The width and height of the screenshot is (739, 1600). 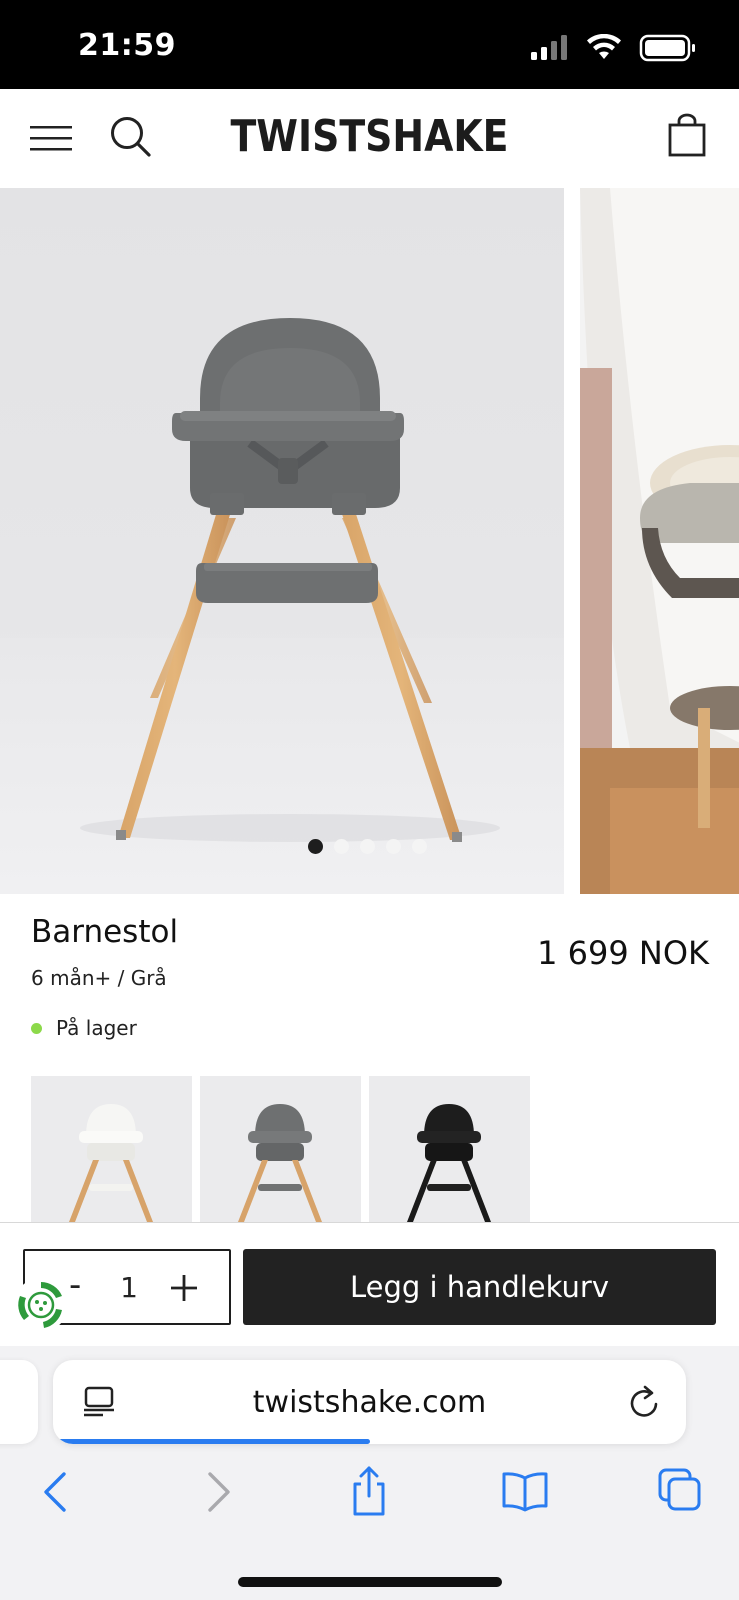 What do you see at coordinates (184, 1288) in the screenshot?
I see `quantity-increase-button` at bounding box center [184, 1288].